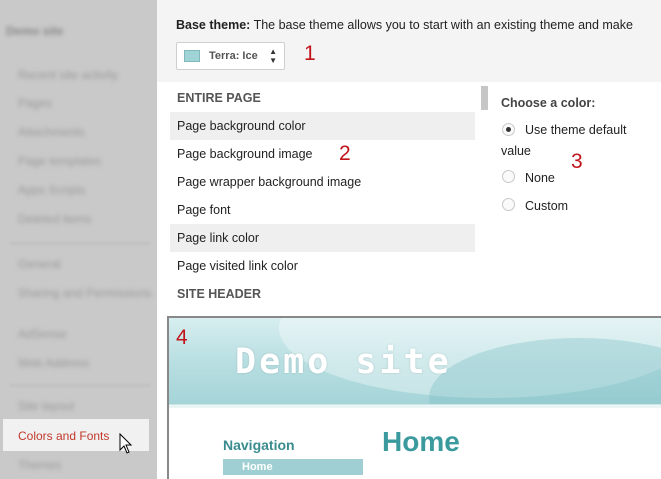 The image size is (661, 479). I want to click on preview-site-title: Demo site, so click(343, 362).